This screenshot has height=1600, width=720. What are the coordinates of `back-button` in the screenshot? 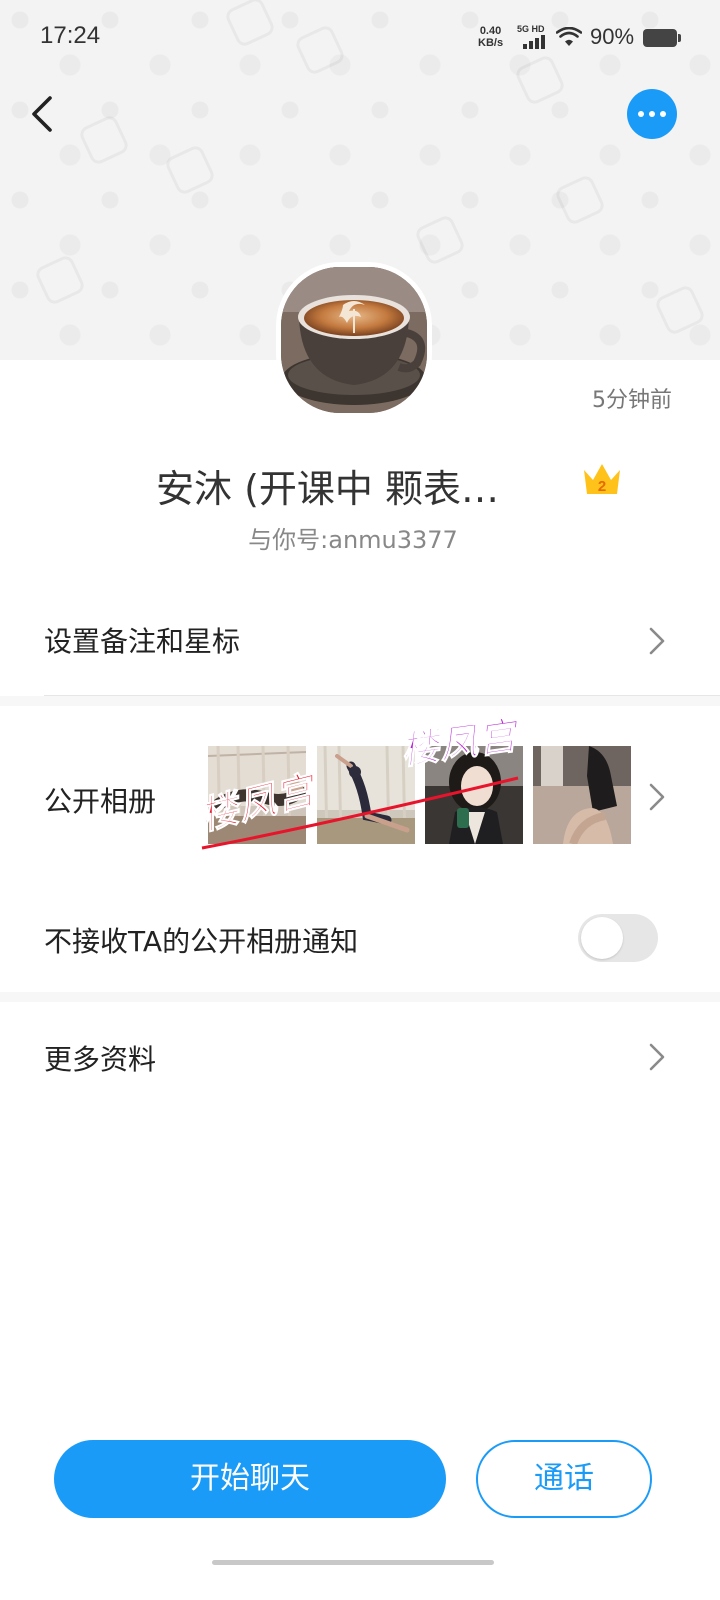 It's located at (44, 114).